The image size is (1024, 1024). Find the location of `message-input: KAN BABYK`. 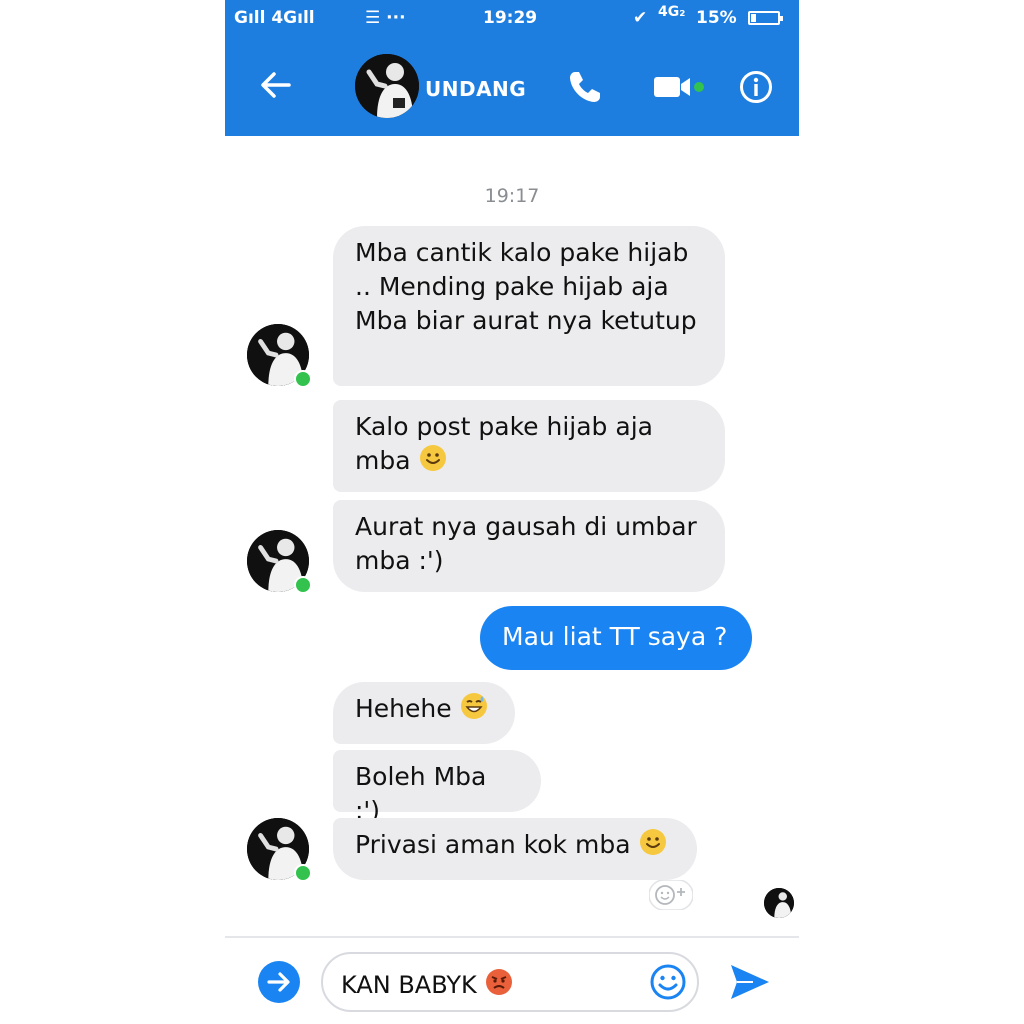

message-input: KAN BABYK is located at coordinates (510, 982).